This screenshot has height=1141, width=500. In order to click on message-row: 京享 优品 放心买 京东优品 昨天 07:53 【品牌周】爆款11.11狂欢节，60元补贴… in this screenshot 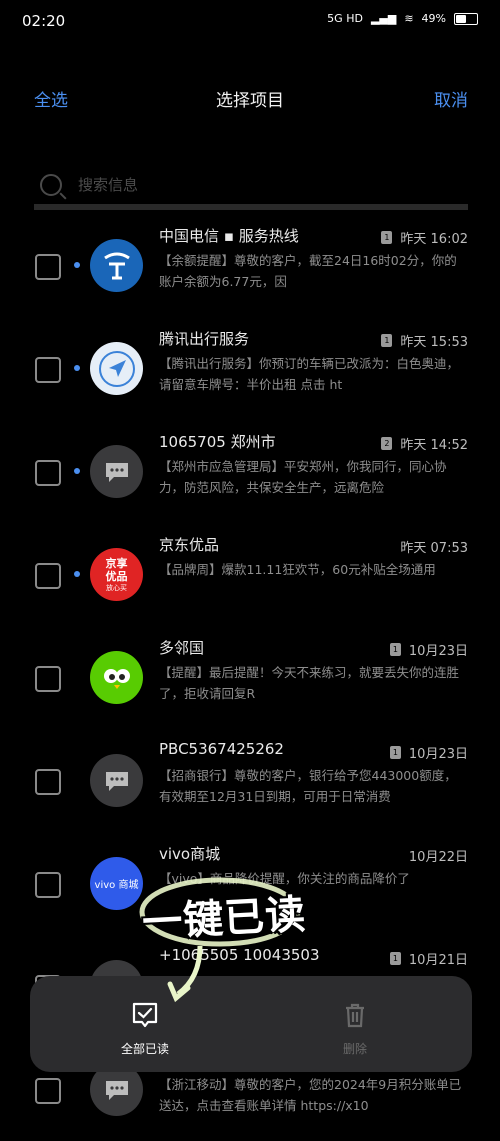, I will do `click(250, 574)`.